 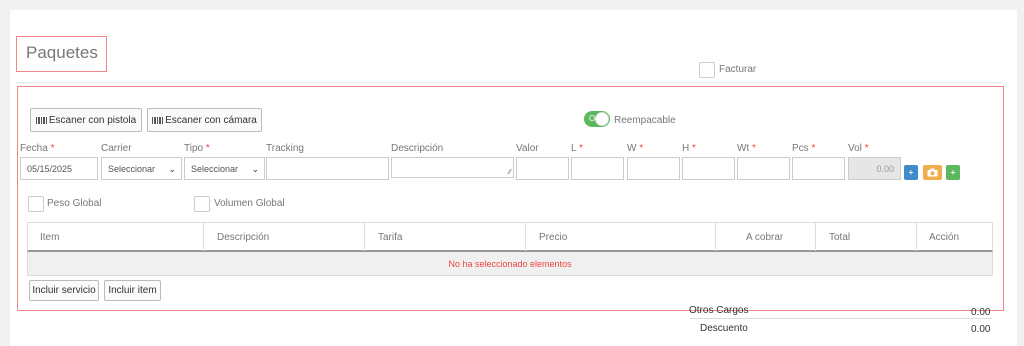 I want to click on tracking-label: Tracking, so click(x=285, y=148).